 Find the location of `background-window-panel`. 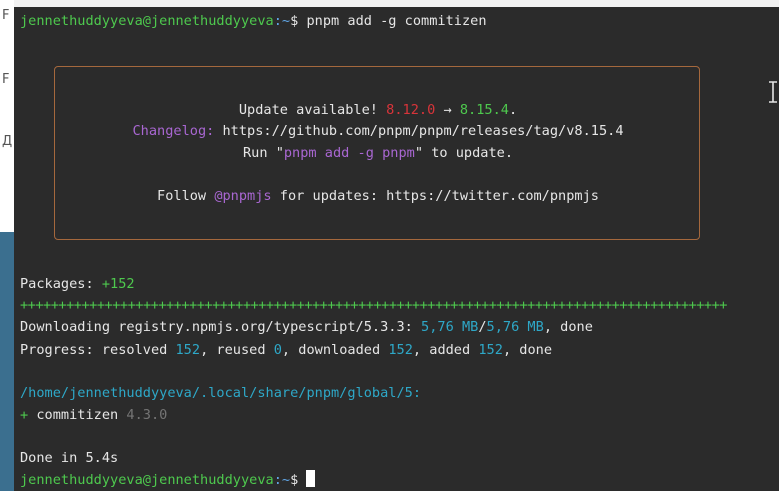

background-window-panel is located at coordinates (7, 361).